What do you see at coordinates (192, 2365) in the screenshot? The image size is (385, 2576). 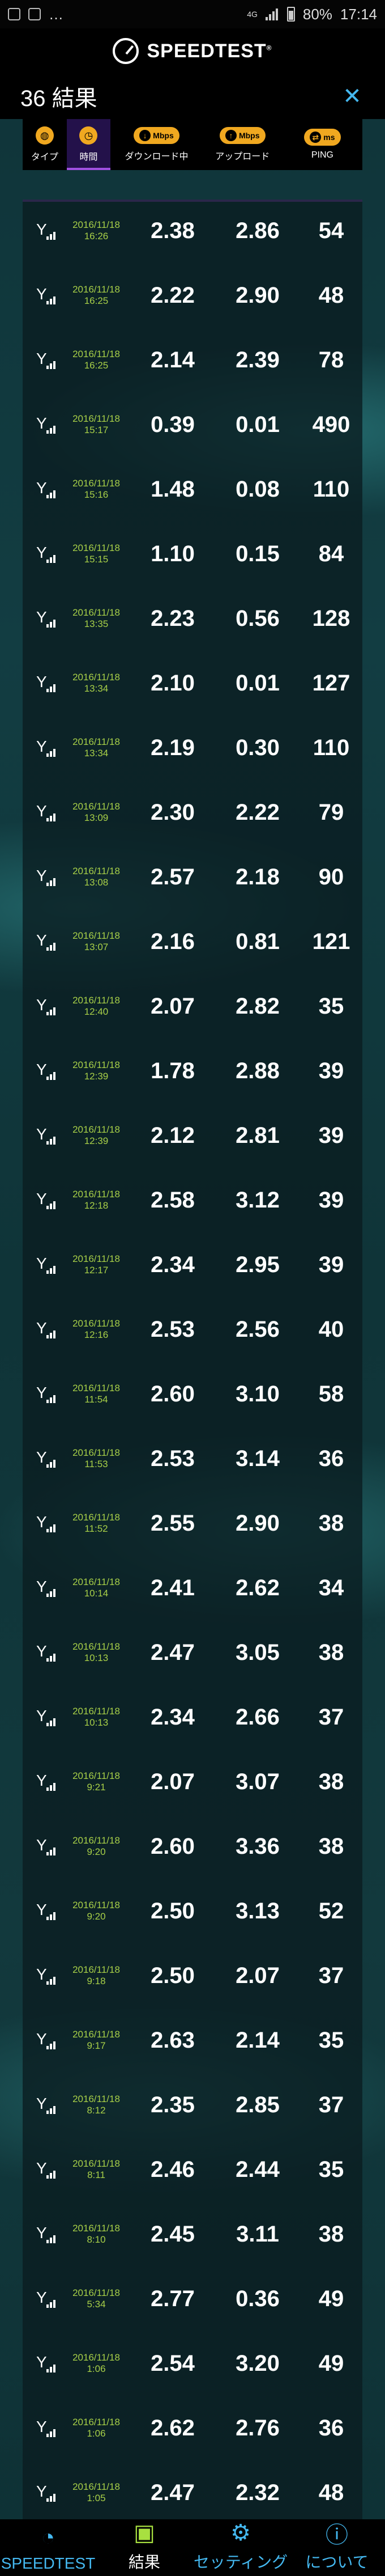 I see `result-row: Y 2016/11/18 1:06 2.54 3.20 49` at bounding box center [192, 2365].